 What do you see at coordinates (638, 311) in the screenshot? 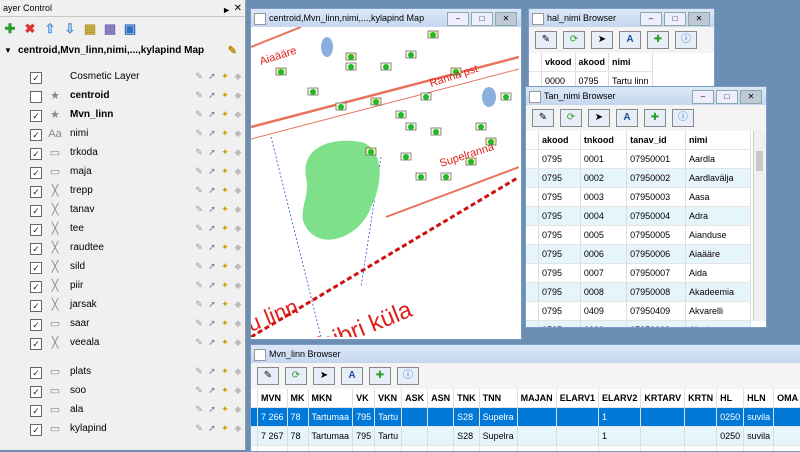
I see `table-row: 0795040907950409Akvarelli` at bounding box center [638, 311].